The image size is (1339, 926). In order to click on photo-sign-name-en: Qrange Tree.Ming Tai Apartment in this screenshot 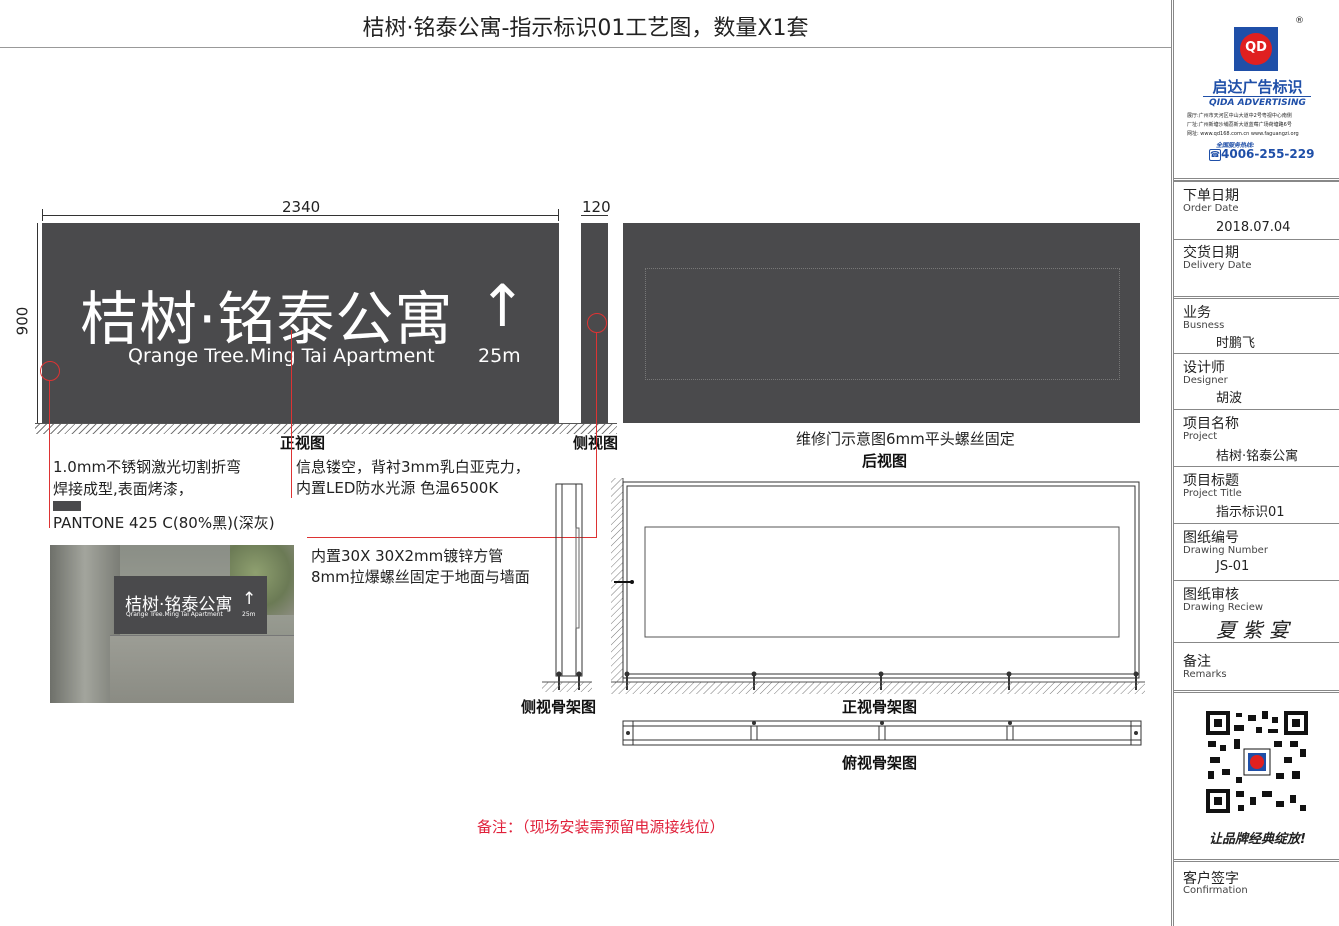, I will do `click(174, 614)`.